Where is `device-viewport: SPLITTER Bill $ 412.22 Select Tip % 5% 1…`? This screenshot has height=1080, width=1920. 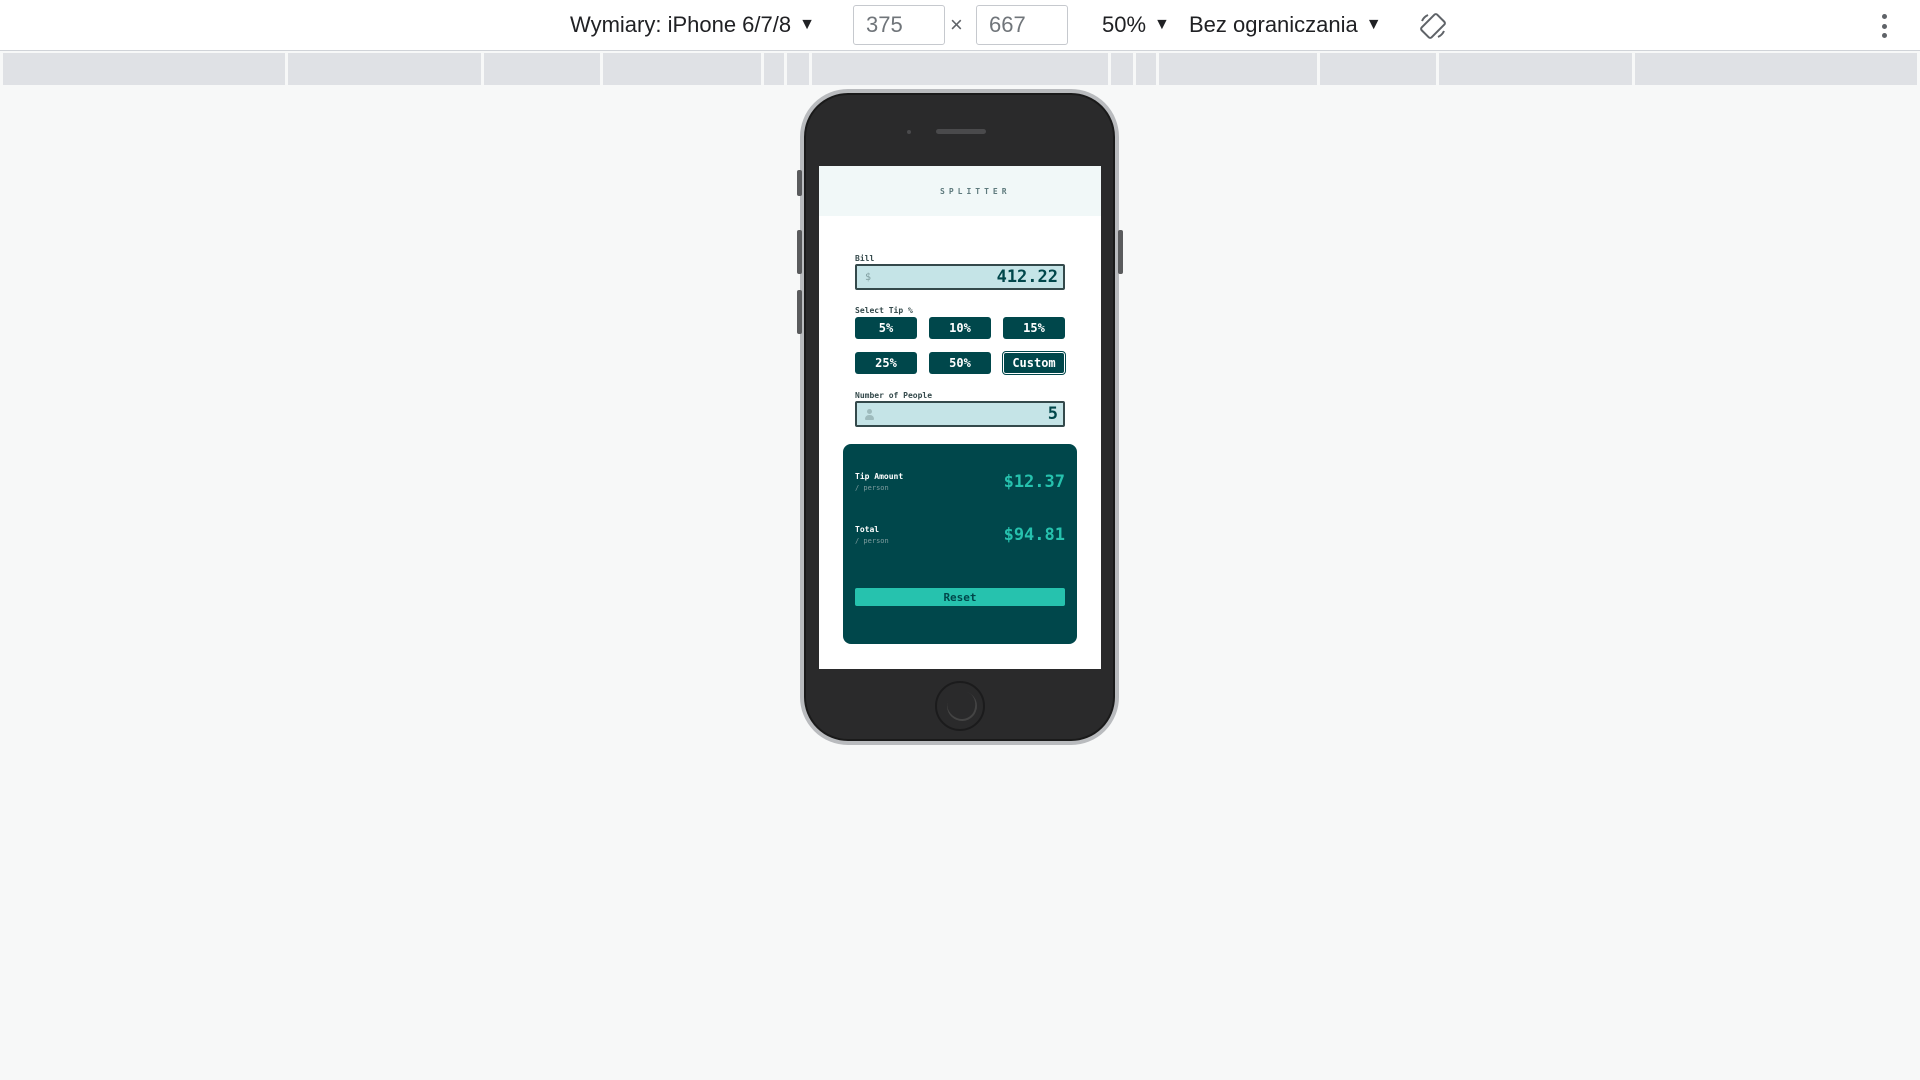
device-viewport: SPLITTER Bill $ 412.22 Select Tip % 5% 1… is located at coordinates (960, 417).